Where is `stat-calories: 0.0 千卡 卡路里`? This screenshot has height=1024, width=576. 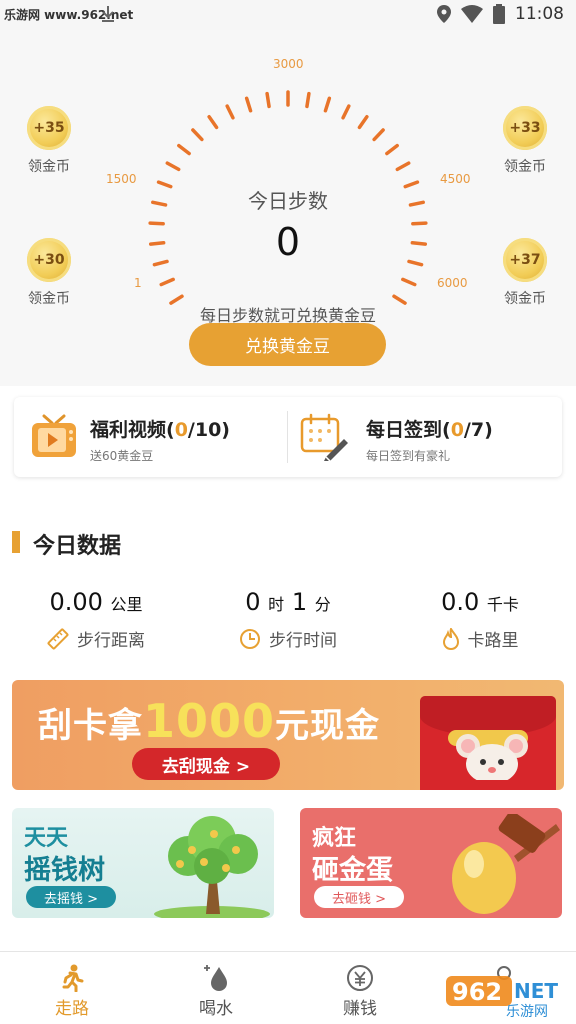
stat-calories: 0.0 千卡 卡路里 is located at coordinates (480, 619).